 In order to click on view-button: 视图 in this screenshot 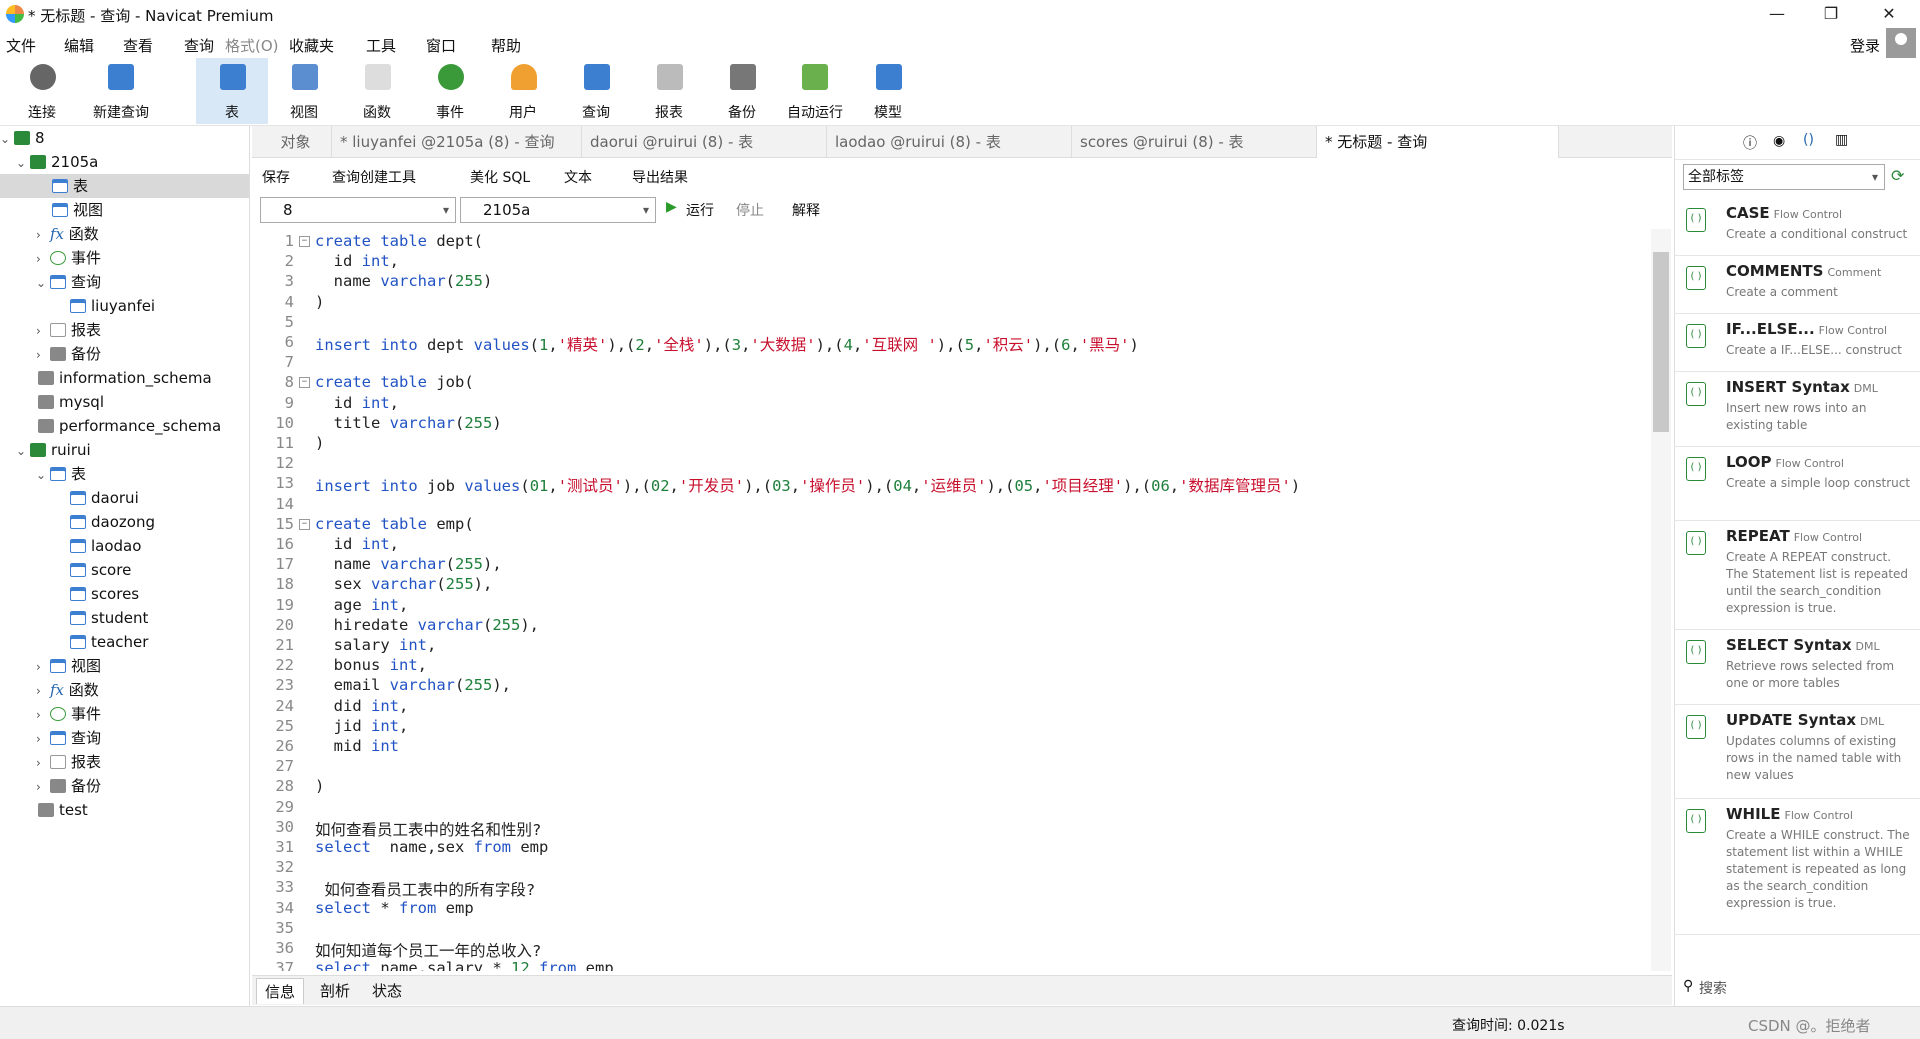, I will do `click(304, 91)`.